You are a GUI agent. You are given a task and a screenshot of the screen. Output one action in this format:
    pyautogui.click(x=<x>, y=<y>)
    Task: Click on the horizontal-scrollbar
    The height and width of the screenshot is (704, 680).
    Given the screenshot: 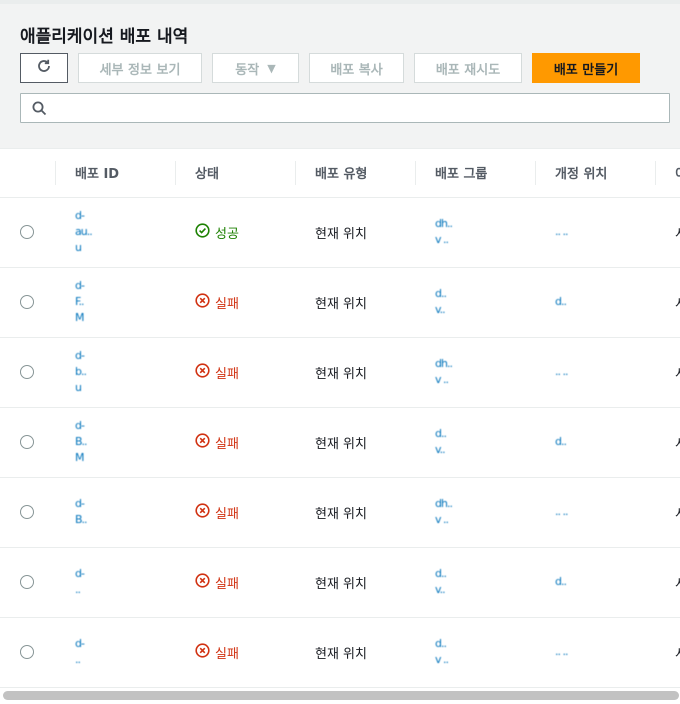 What is the action you would take?
    pyautogui.click(x=341, y=695)
    